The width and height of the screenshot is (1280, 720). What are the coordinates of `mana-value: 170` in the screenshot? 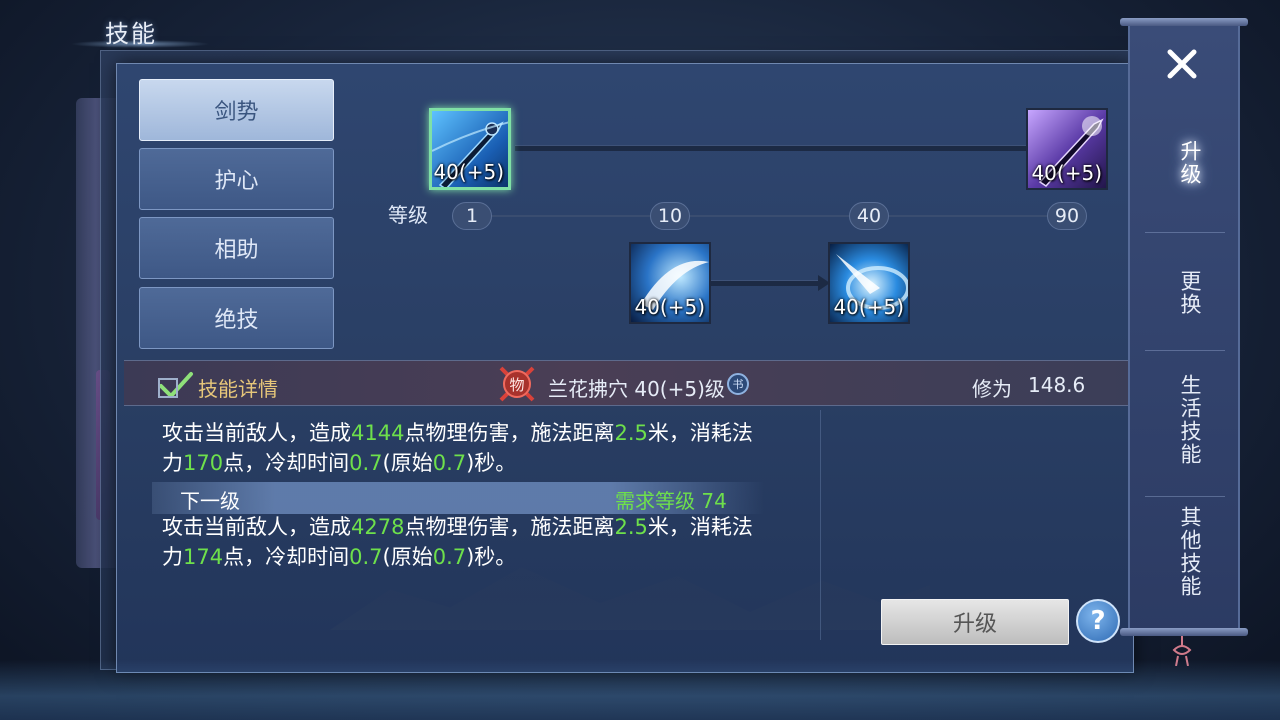 It's located at (203, 463).